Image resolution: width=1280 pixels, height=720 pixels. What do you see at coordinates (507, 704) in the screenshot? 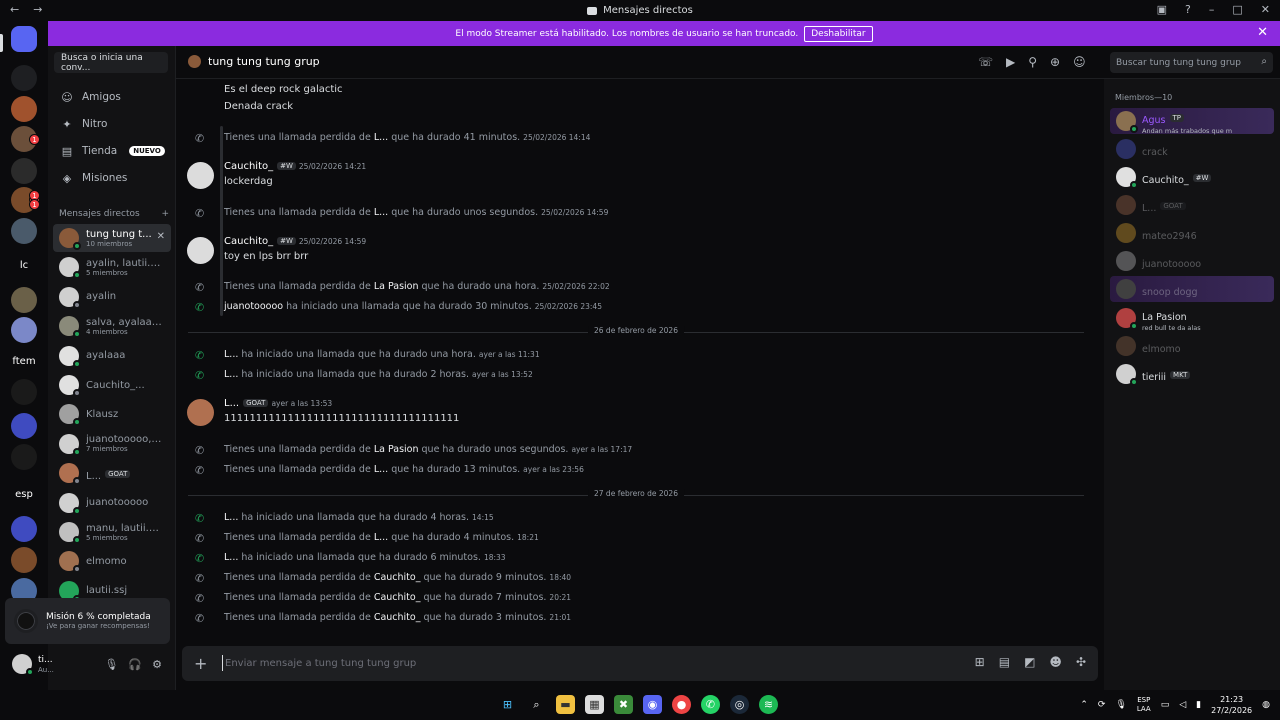
I see `windows-start-icon: ⊞` at bounding box center [507, 704].